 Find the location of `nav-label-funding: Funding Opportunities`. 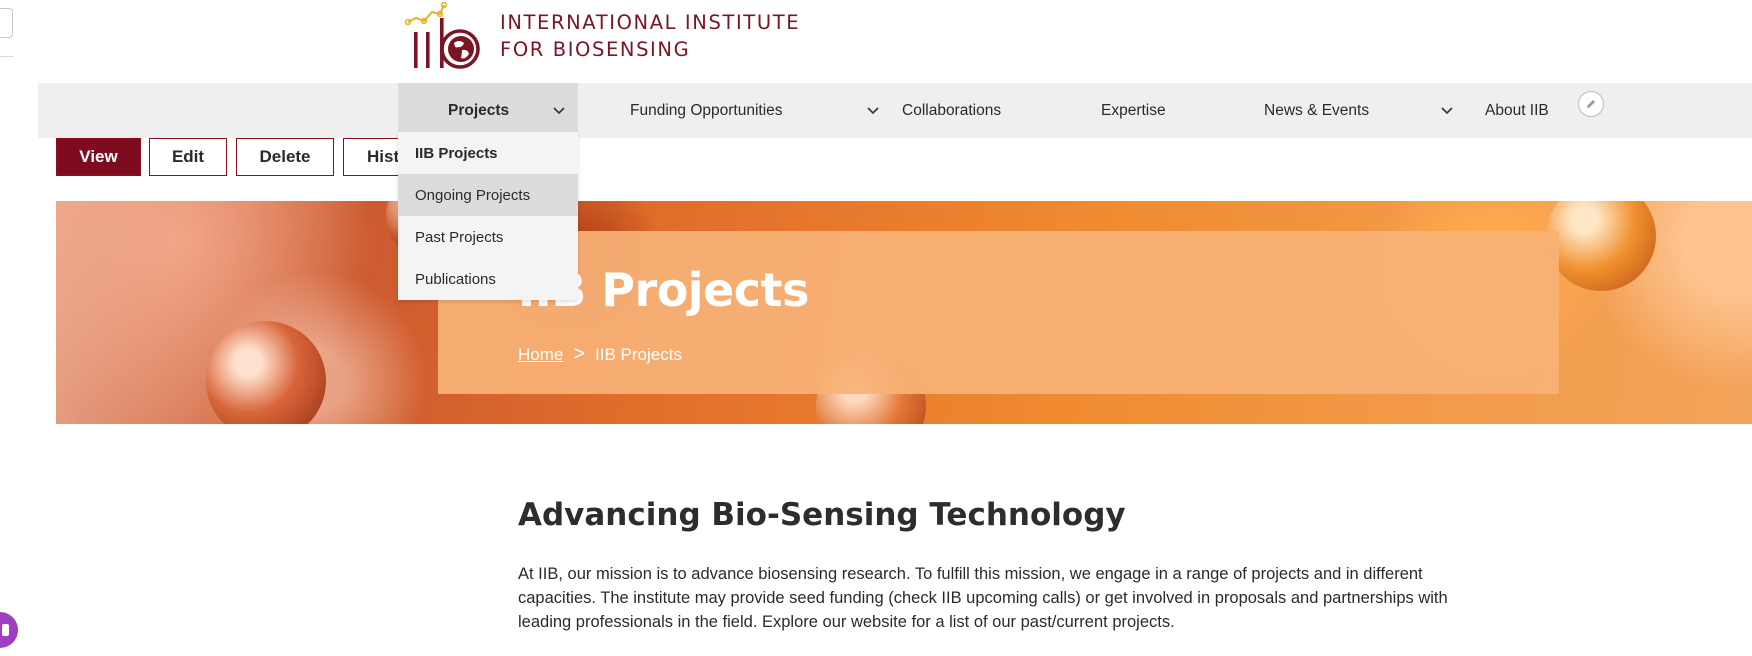

nav-label-funding: Funding Opportunities is located at coordinates (706, 110).